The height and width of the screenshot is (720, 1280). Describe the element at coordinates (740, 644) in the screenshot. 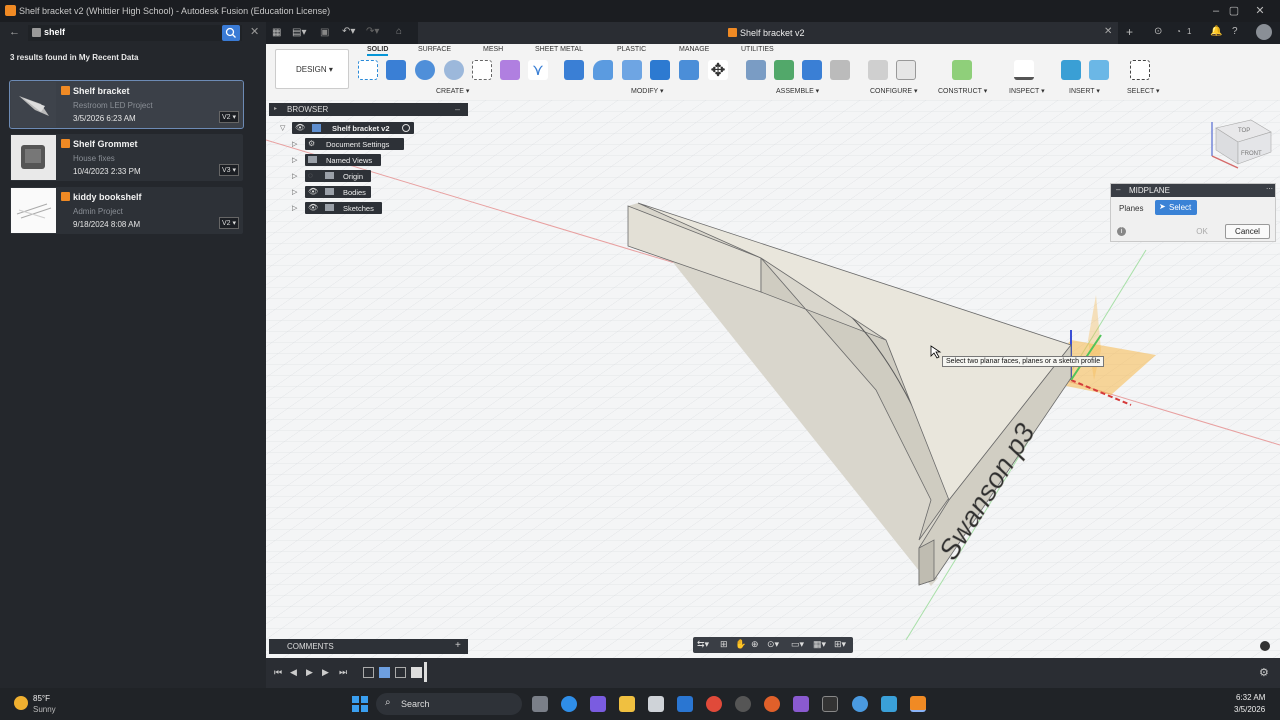

I see `pan-icon: ✋` at that location.